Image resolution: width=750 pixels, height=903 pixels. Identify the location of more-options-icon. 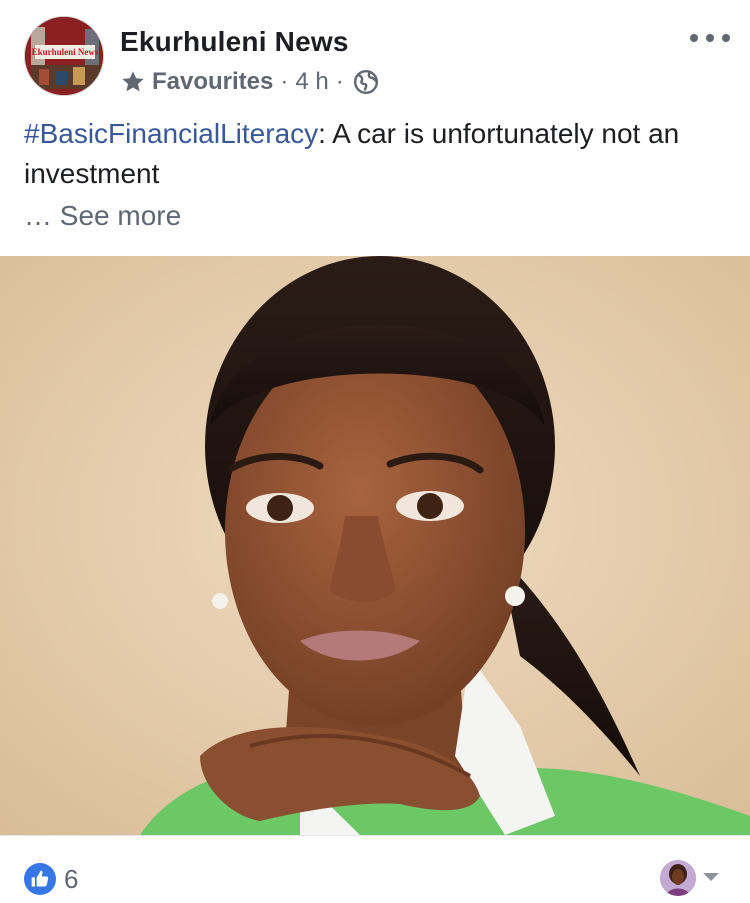
(710, 38).